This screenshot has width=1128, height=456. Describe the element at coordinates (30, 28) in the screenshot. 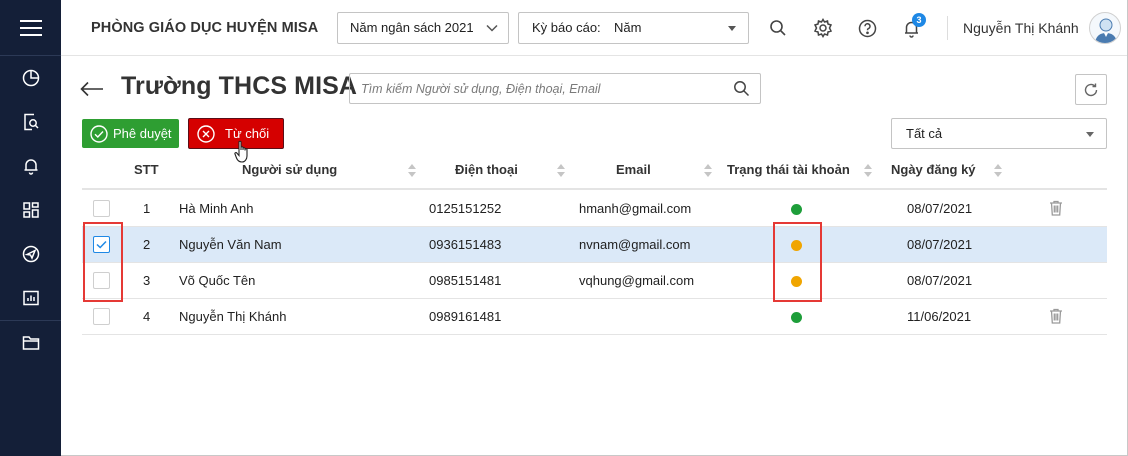

I see `menu-icon` at that location.